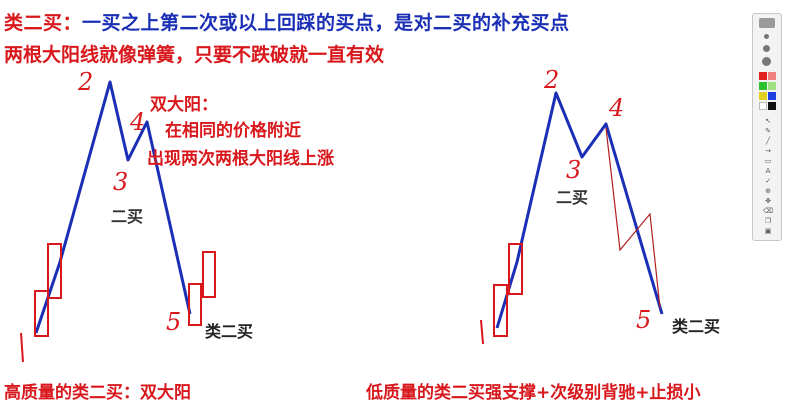  Describe the element at coordinates (768, 221) in the screenshot. I see `copy-icon: ❐` at that location.